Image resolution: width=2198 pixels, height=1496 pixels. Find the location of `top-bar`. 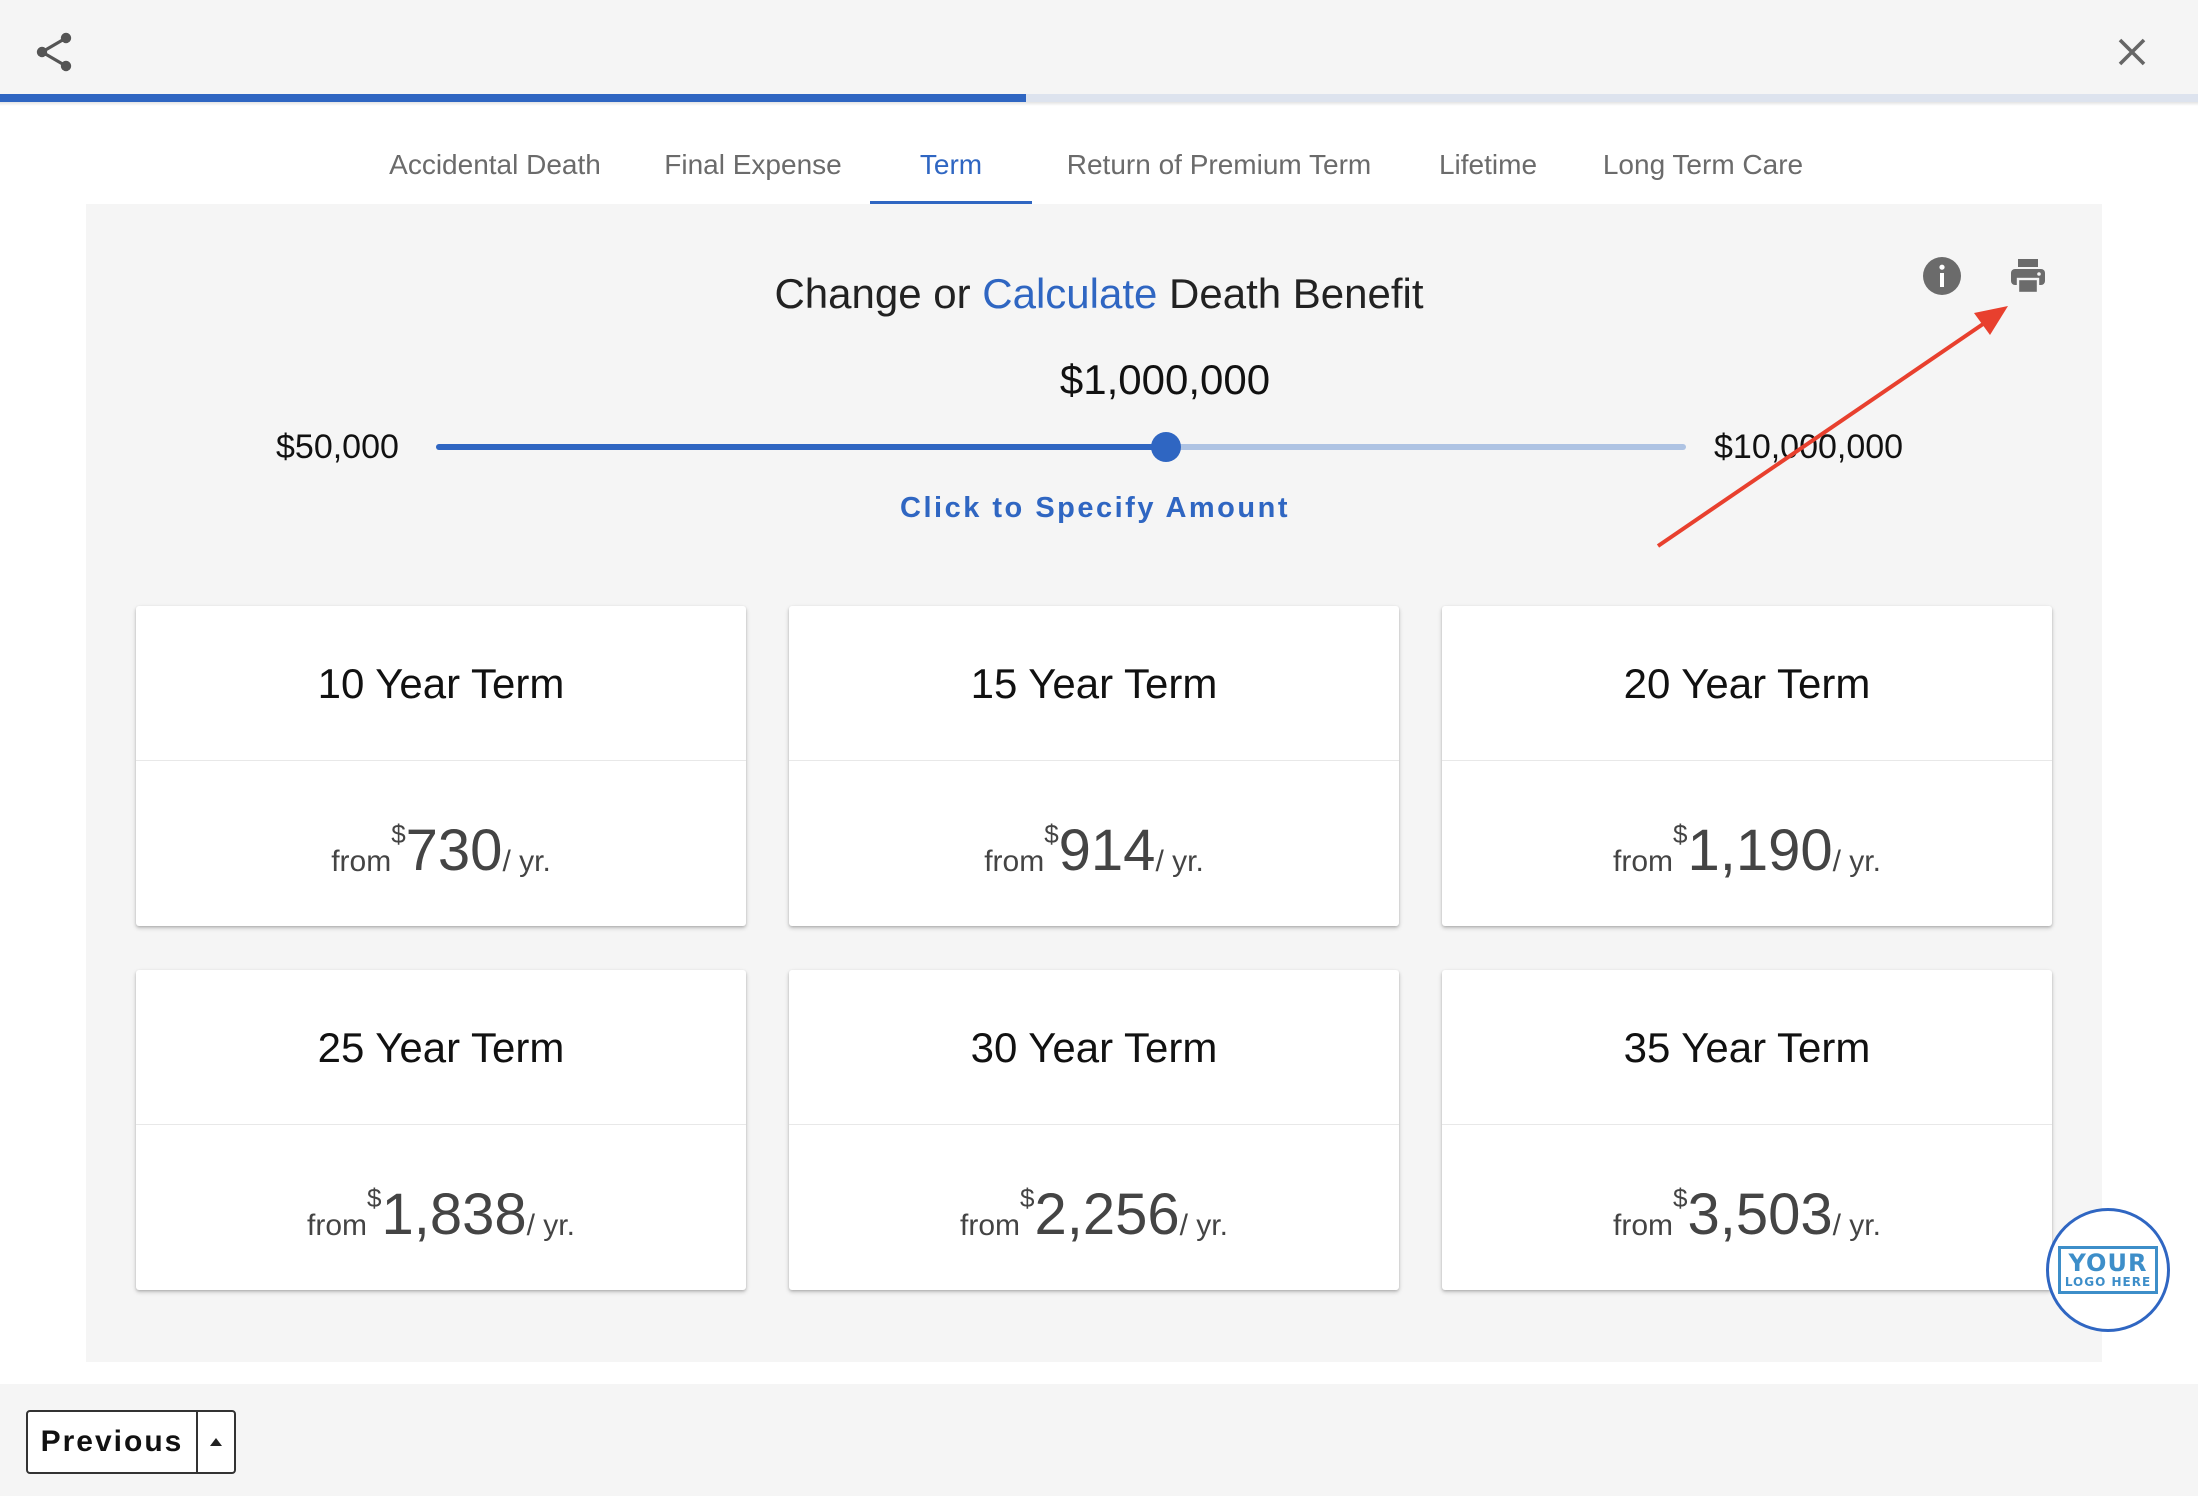

top-bar is located at coordinates (1099, 47).